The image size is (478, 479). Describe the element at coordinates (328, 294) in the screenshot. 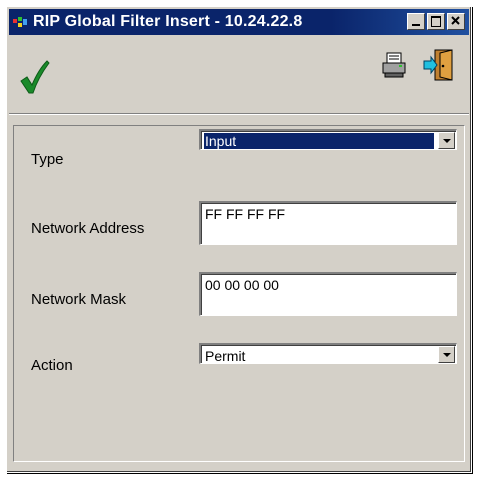

I see `network-mask-field: 00 00 00 00` at that location.